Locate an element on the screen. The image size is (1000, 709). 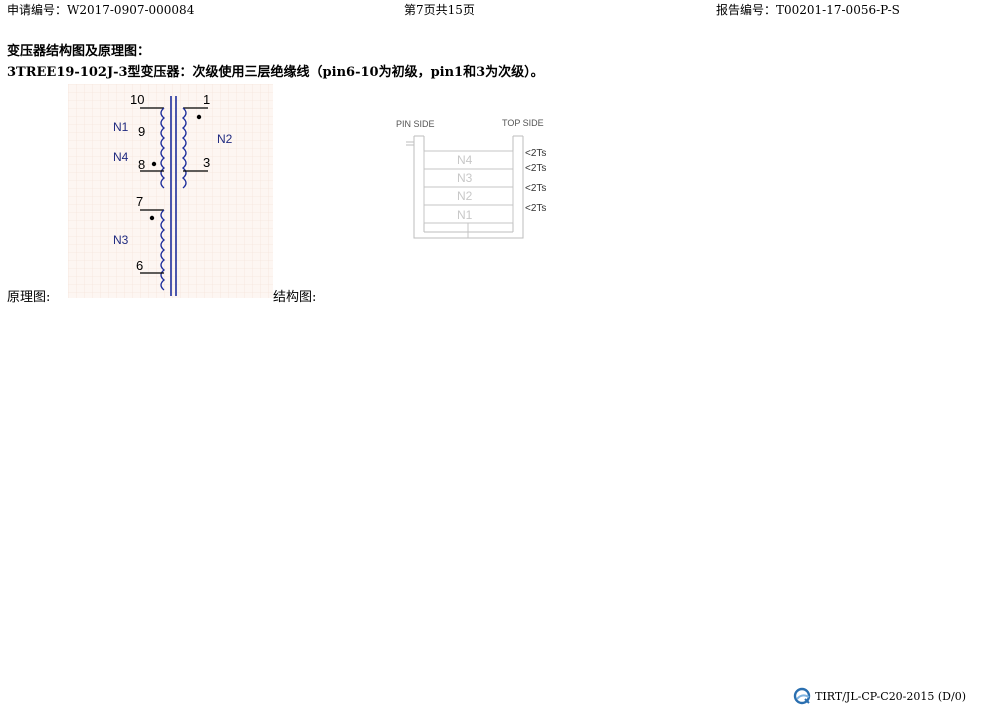
pin-3-label: 3 is located at coordinates (206, 162).